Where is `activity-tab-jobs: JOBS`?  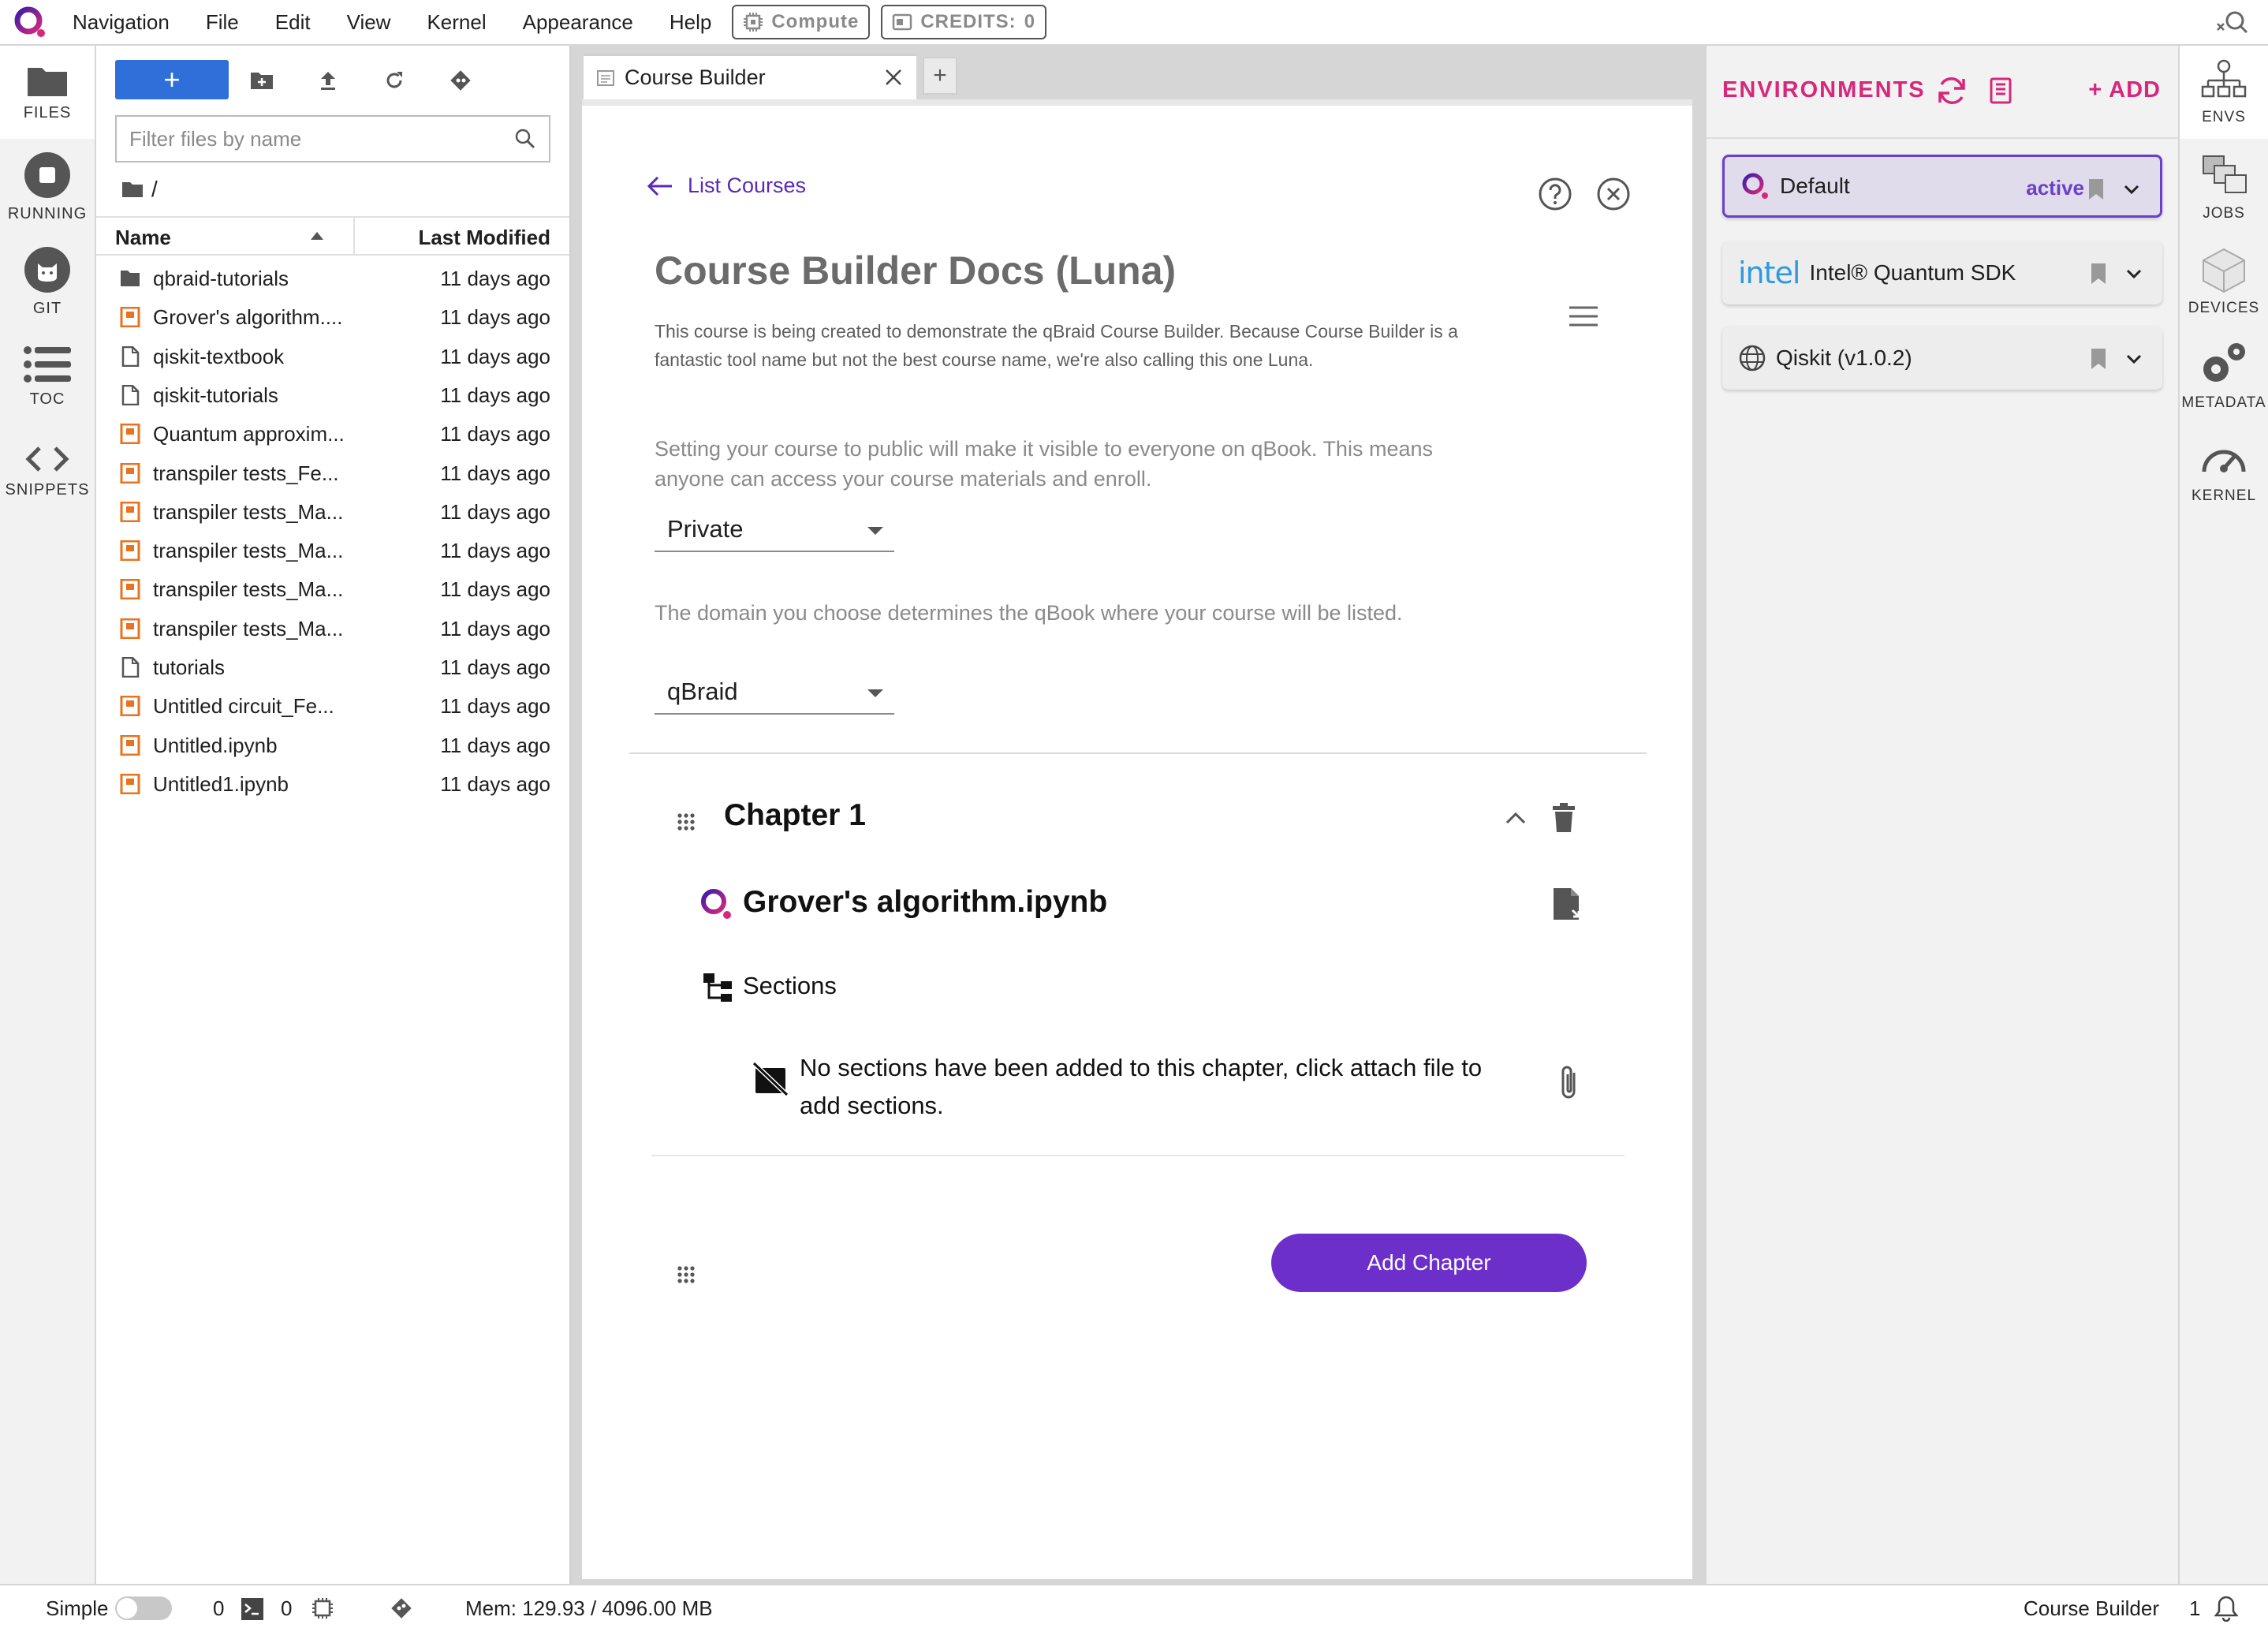 activity-tab-jobs: JOBS is located at coordinates (2224, 186).